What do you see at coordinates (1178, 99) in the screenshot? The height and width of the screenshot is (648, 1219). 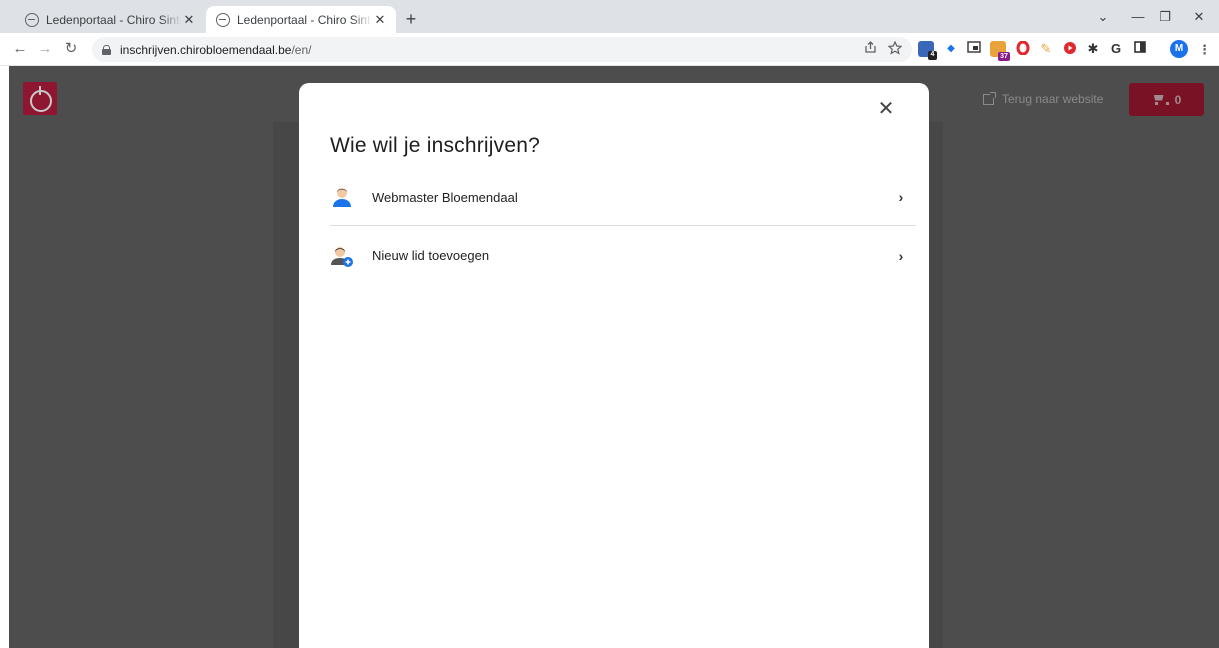 I see `cart-count: 0` at bounding box center [1178, 99].